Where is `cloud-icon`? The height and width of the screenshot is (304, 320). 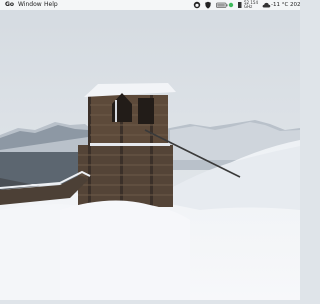 cloud-icon is located at coordinates (266, 5).